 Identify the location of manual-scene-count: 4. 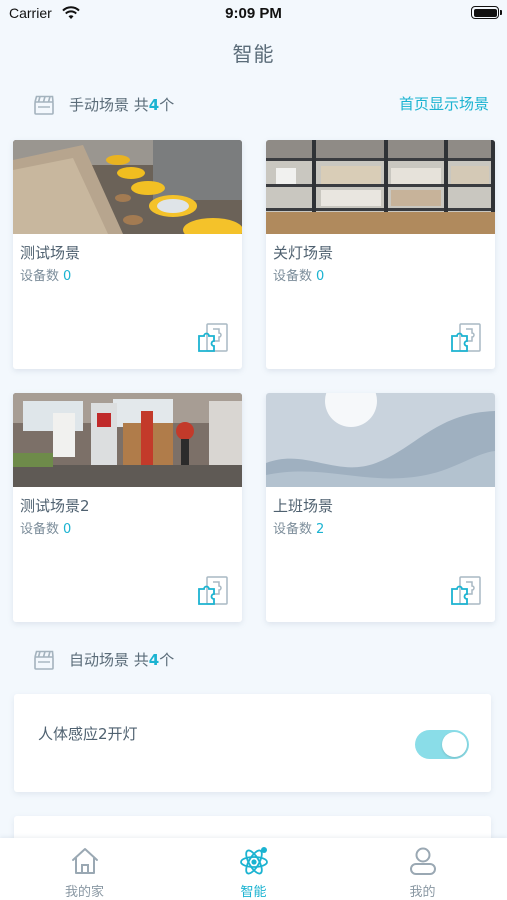
(154, 105).